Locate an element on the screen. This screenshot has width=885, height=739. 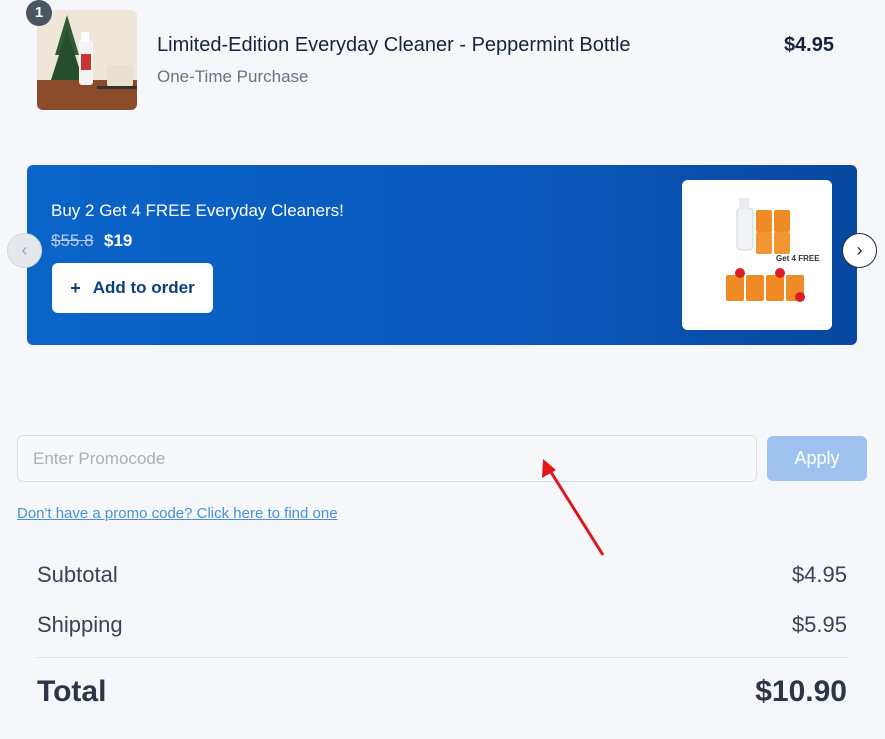
subtotal-value: $4.95 is located at coordinates (819, 574).